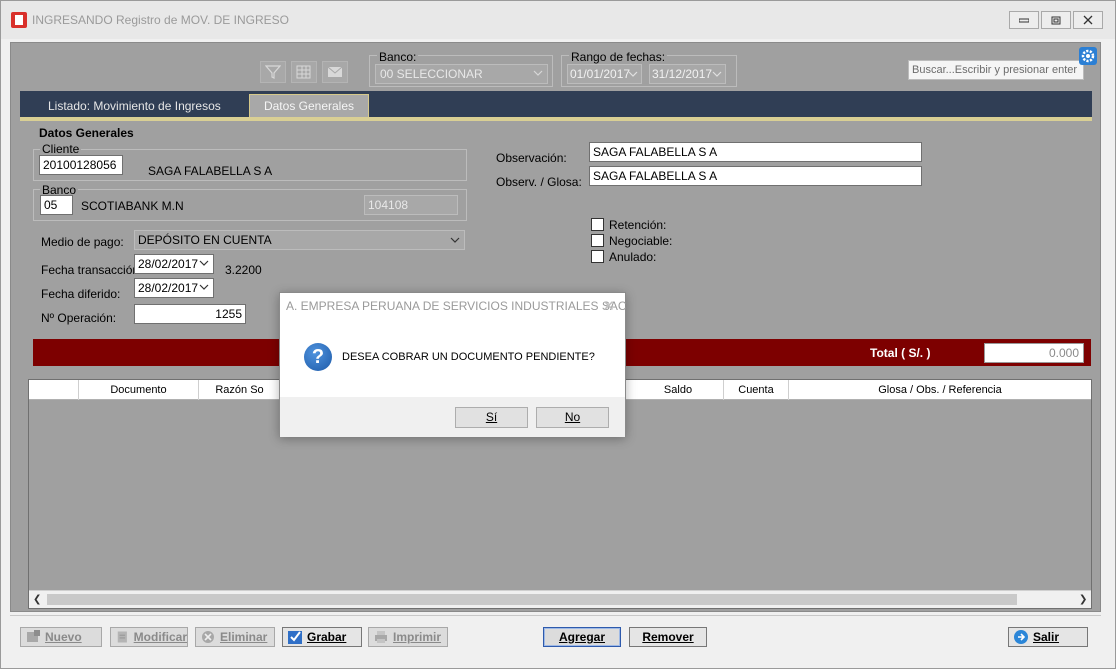 Image resolution: width=1116 pixels, height=669 pixels. Describe the element at coordinates (597, 240) in the screenshot. I see `negociable-checkbox` at that location.